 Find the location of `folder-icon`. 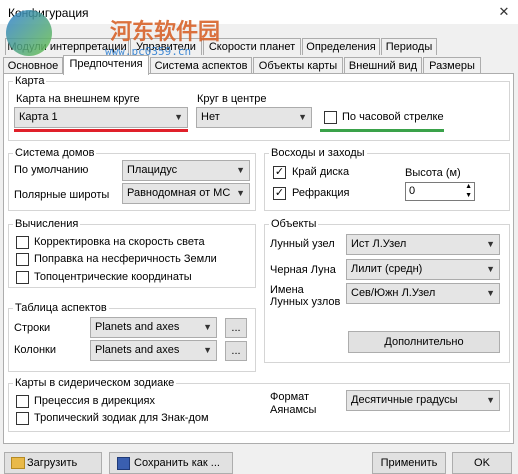

folder-icon is located at coordinates (18, 463).